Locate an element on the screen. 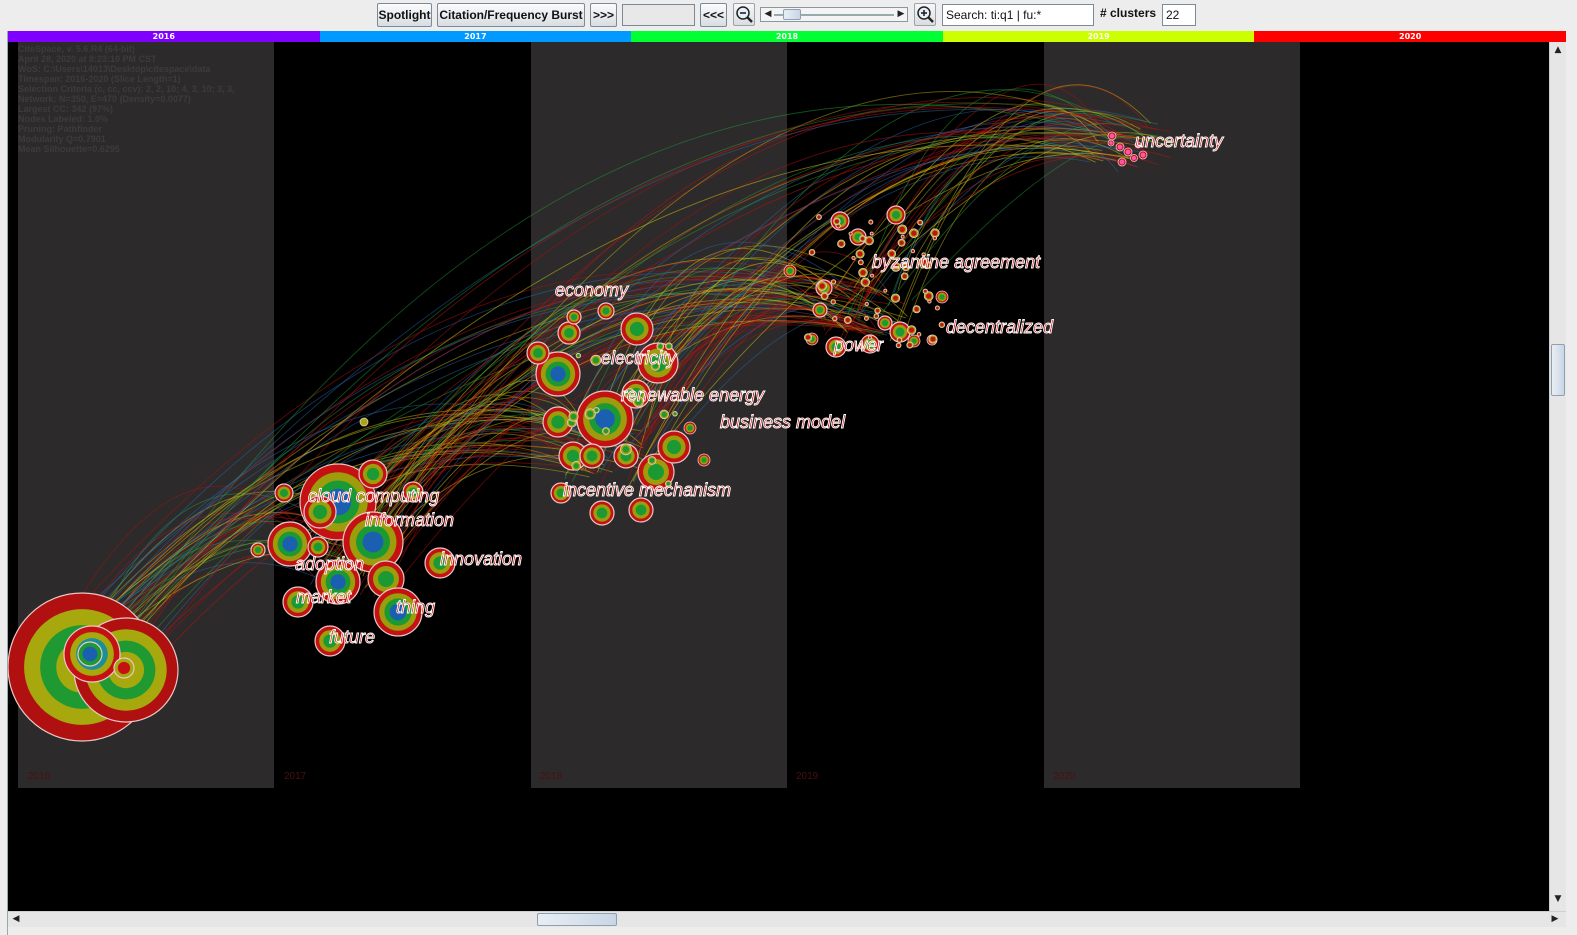 This screenshot has height=935, width=1577. spotlight-button: Spotlight is located at coordinates (404, 15).